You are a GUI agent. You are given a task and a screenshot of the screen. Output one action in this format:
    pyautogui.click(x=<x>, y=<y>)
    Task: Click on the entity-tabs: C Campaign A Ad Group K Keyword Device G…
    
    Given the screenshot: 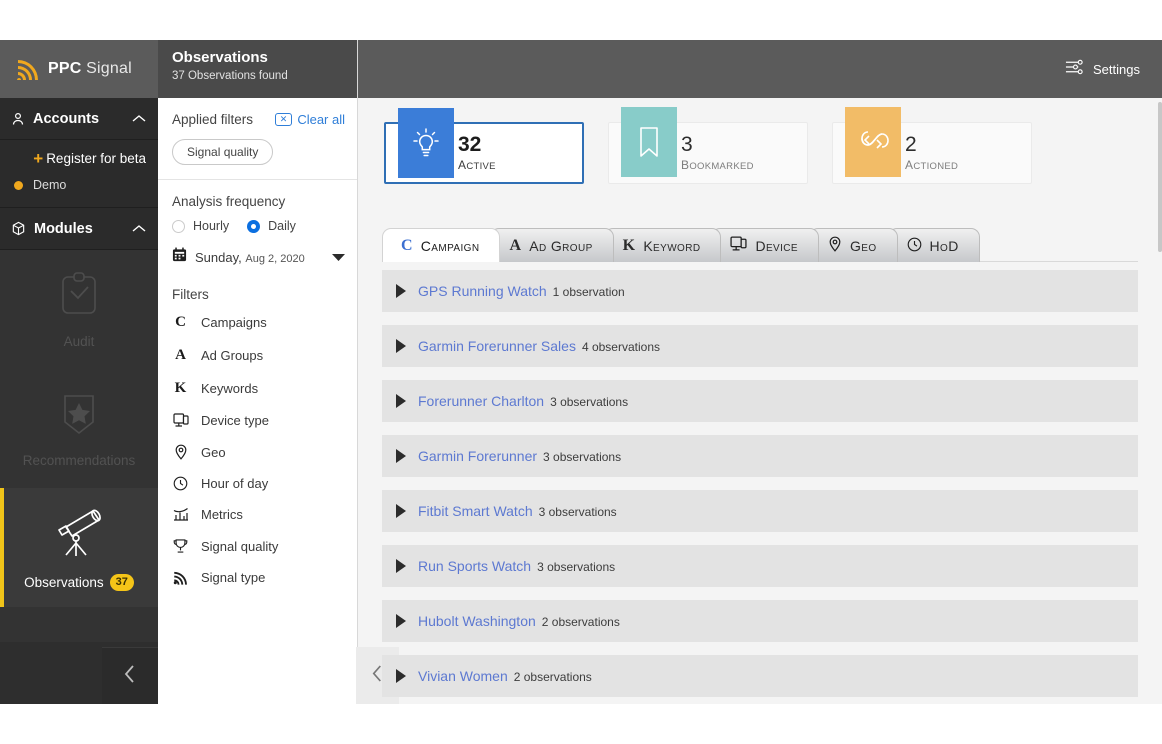 What is the action you would take?
    pyautogui.click(x=760, y=223)
    